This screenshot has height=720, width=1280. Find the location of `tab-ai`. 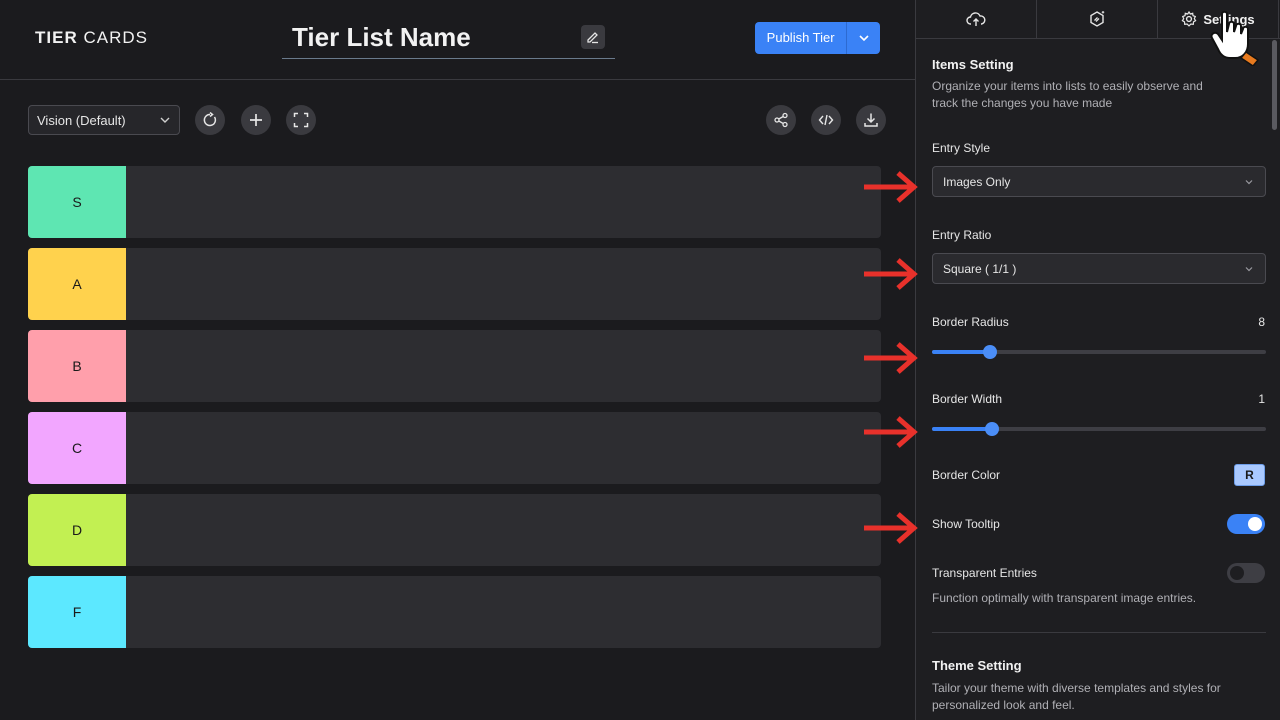

tab-ai is located at coordinates (1097, 19).